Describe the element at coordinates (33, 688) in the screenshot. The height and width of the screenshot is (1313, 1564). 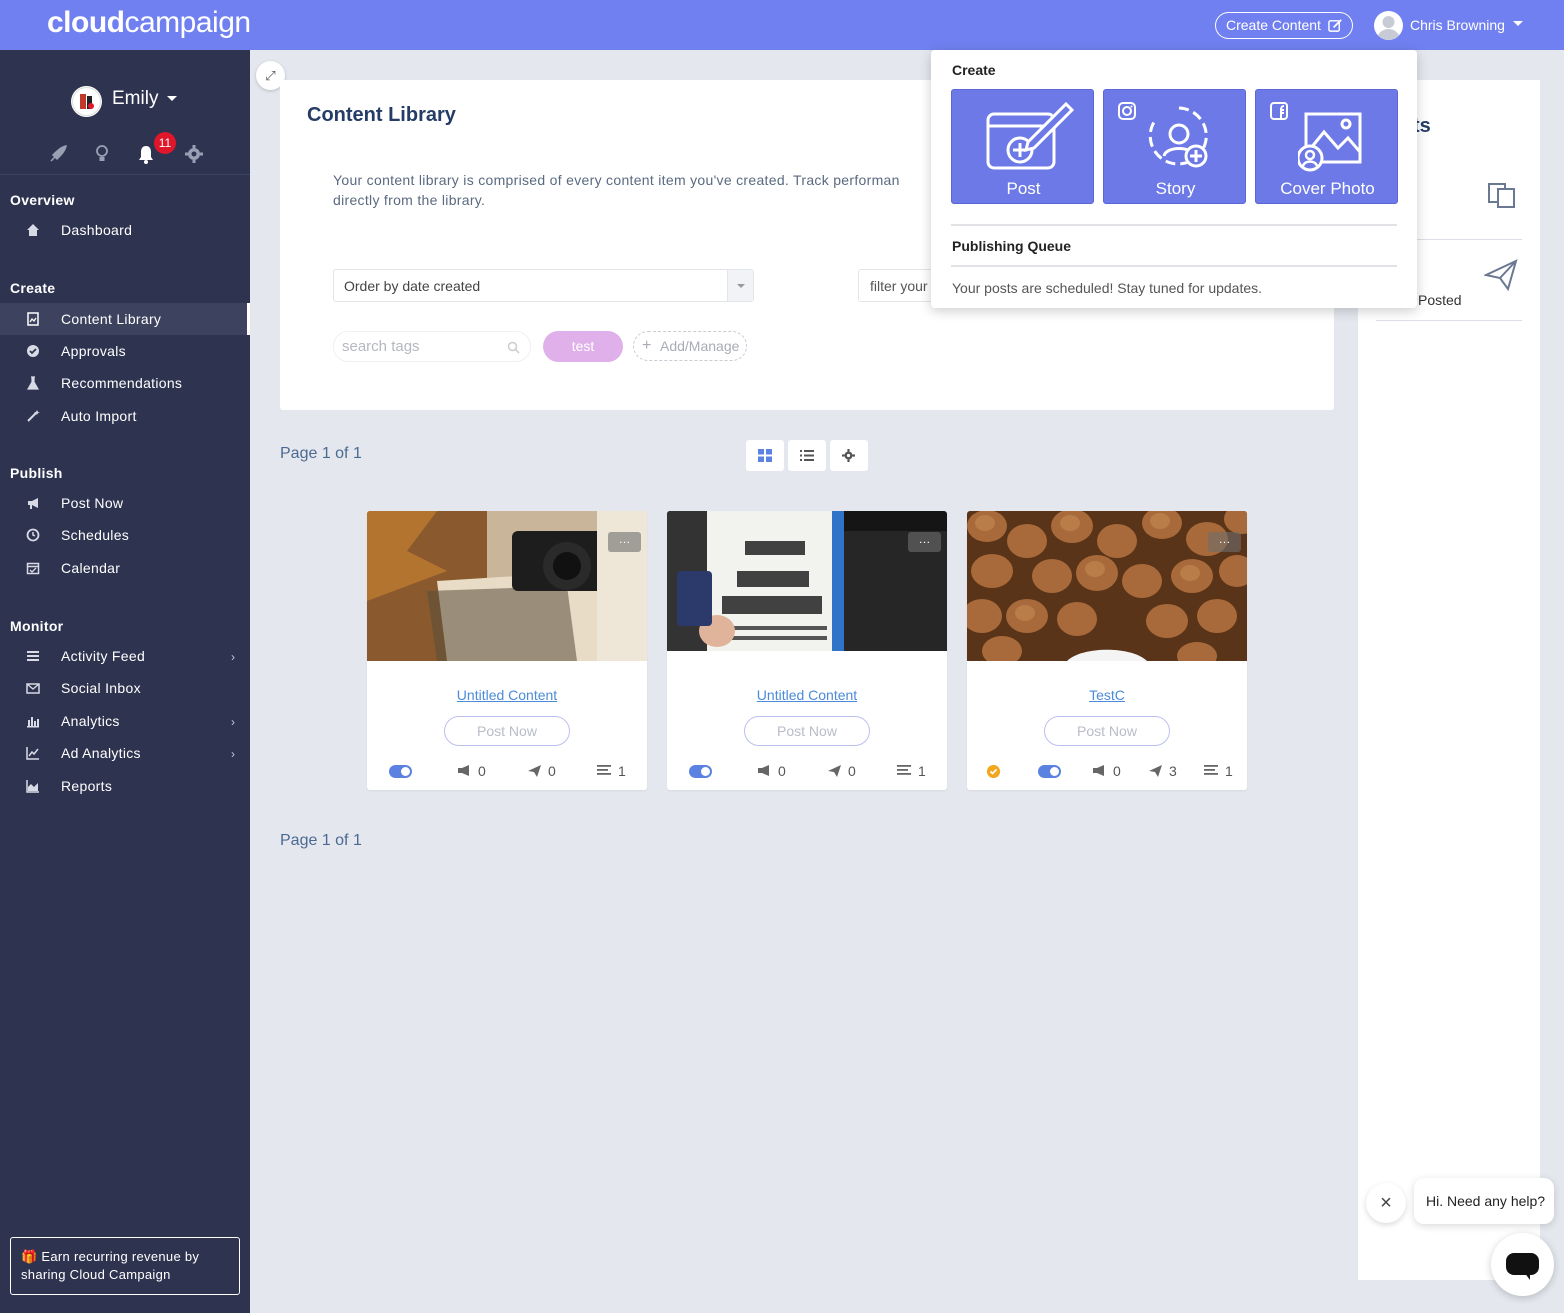
I see `envelope-icon` at that location.